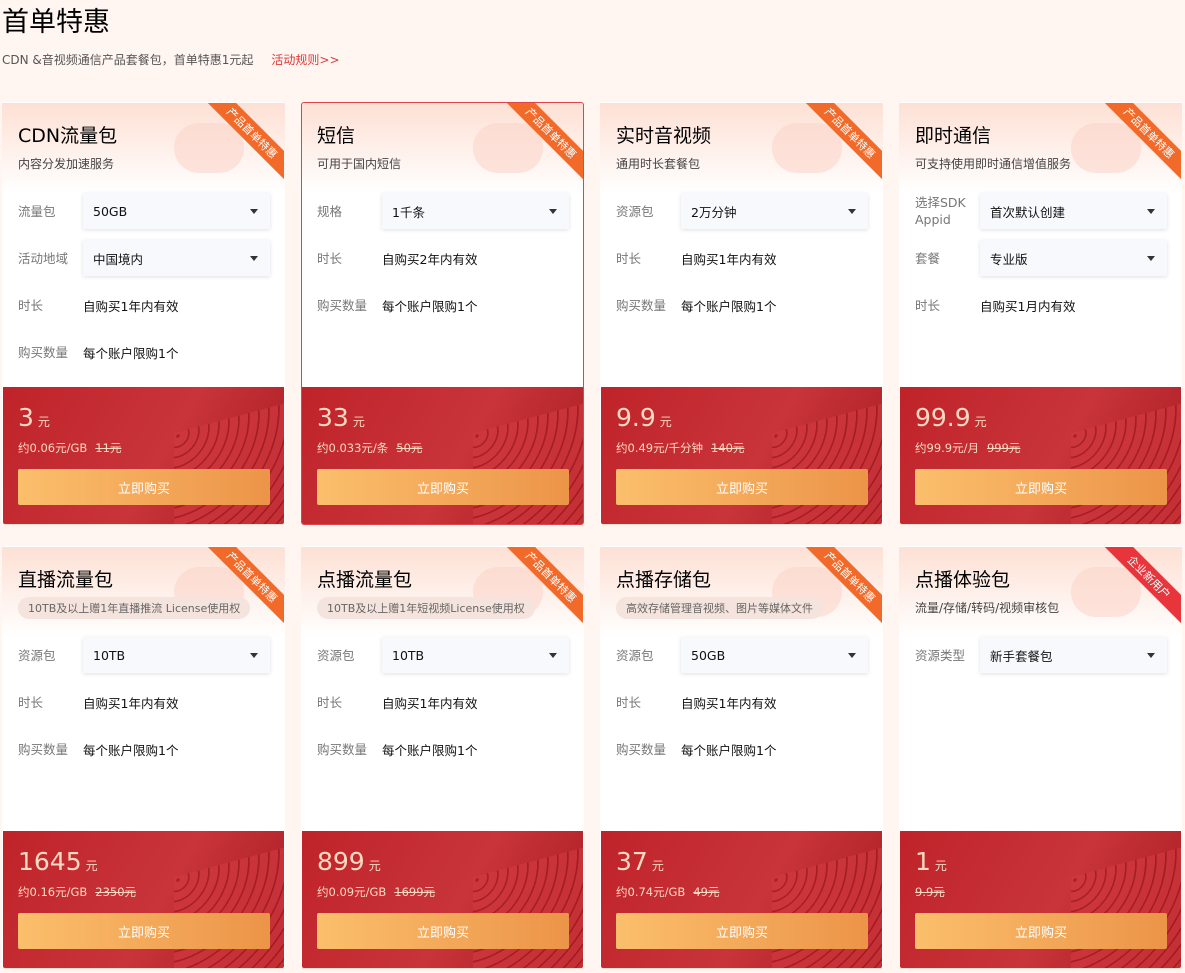  Describe the element at coordinates (305, 60) in the screenshot. I see `rules-link: 活动规则>>` at that location.